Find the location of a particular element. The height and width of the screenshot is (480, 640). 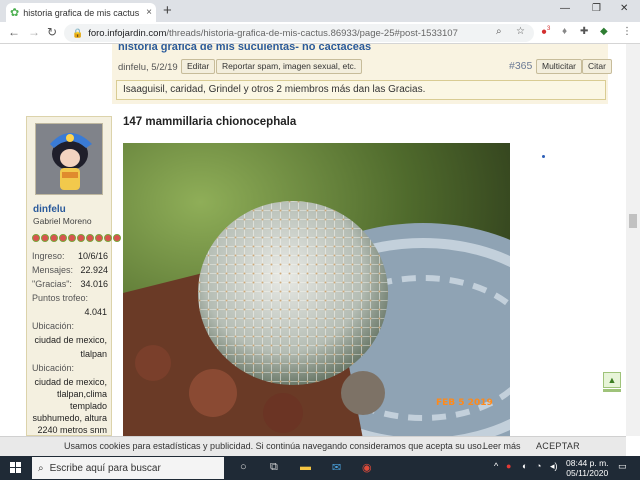

close-window-icon: ✕ is located at coordinates (624, 8).